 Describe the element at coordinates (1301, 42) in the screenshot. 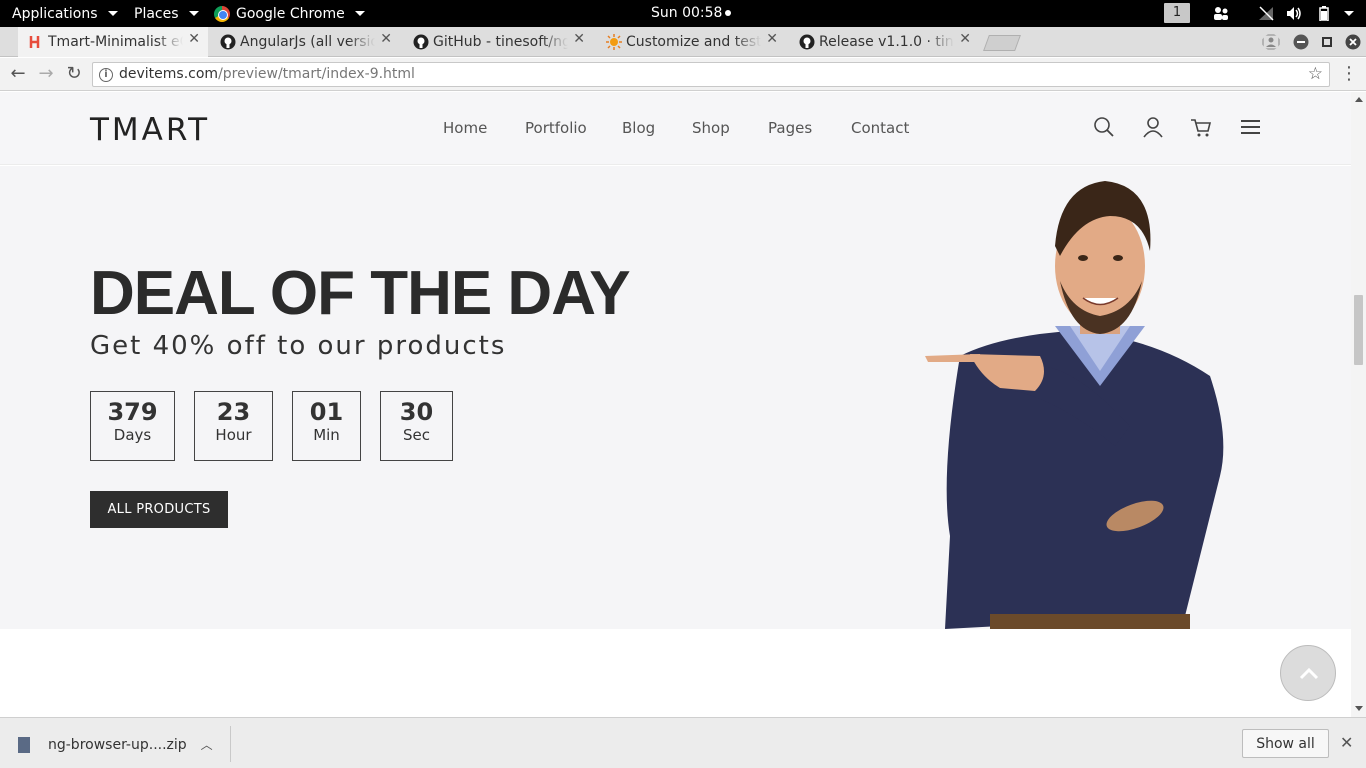

I see `minimize-icon` at that location.